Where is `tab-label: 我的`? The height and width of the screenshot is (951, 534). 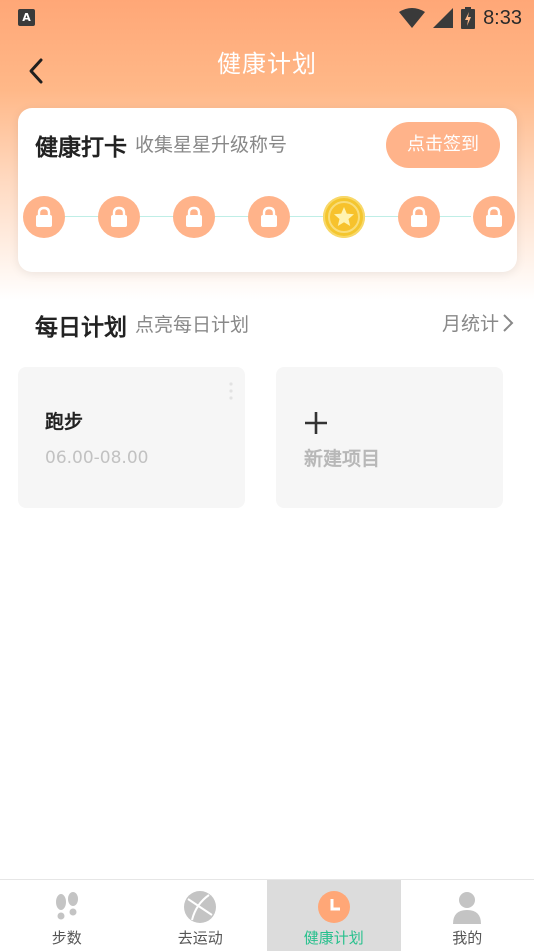
tab-label: 我的 is located at coordinates (467, 937).